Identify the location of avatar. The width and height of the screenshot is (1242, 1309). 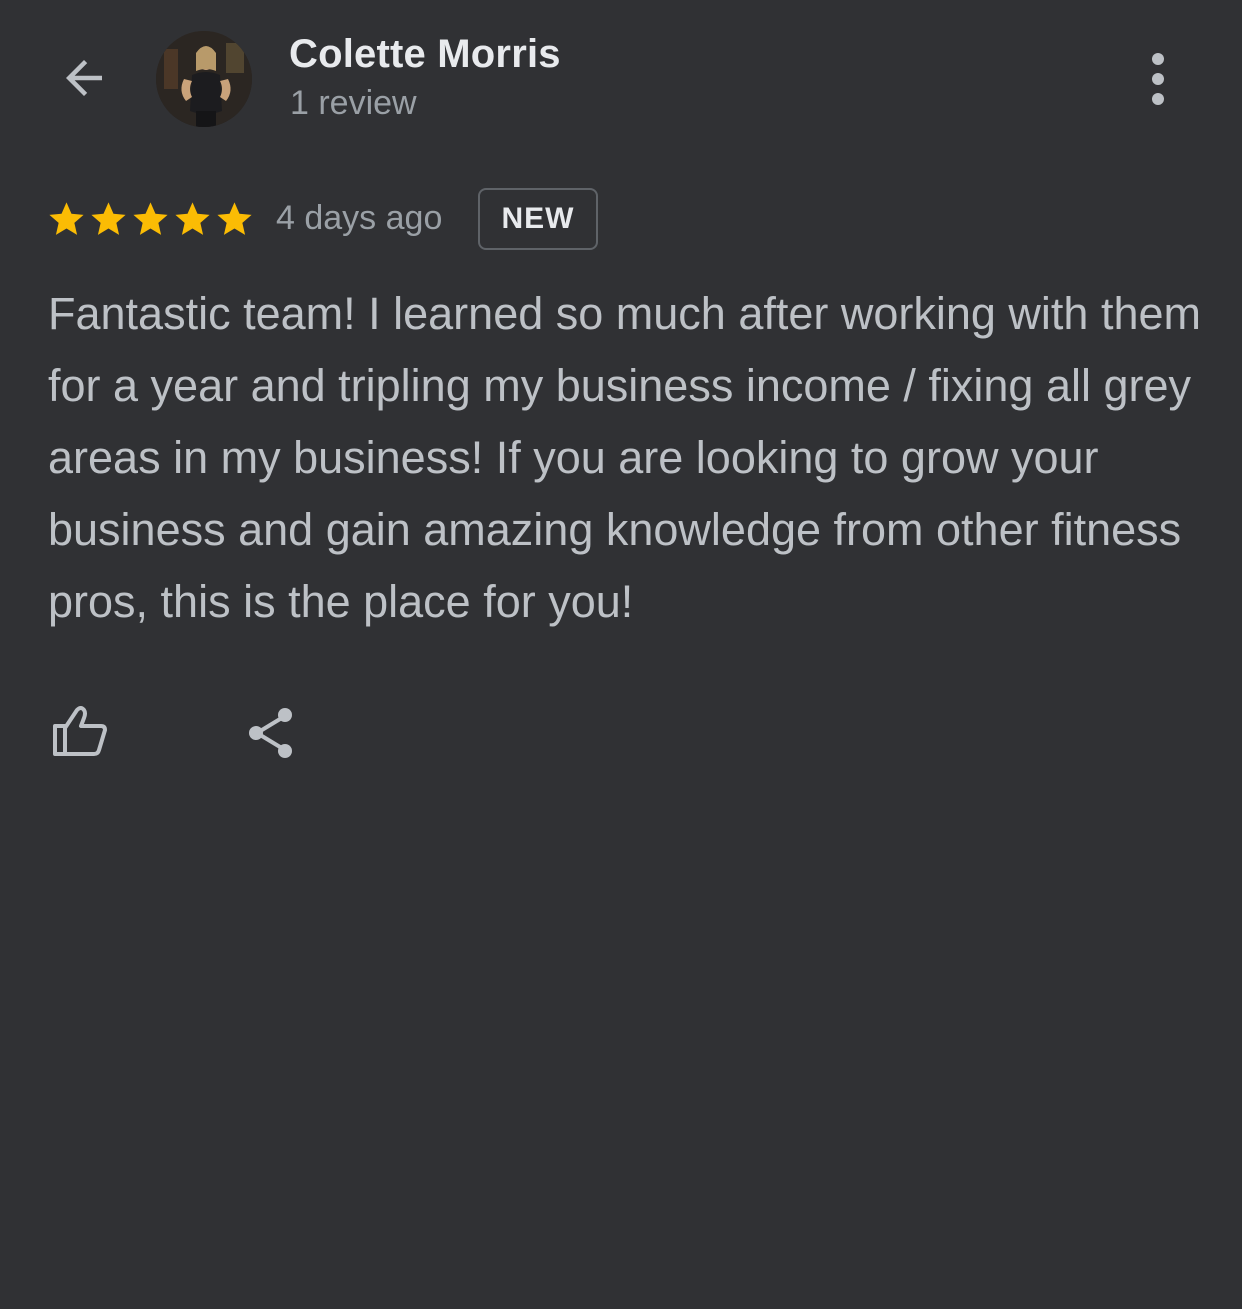
(204, 79).